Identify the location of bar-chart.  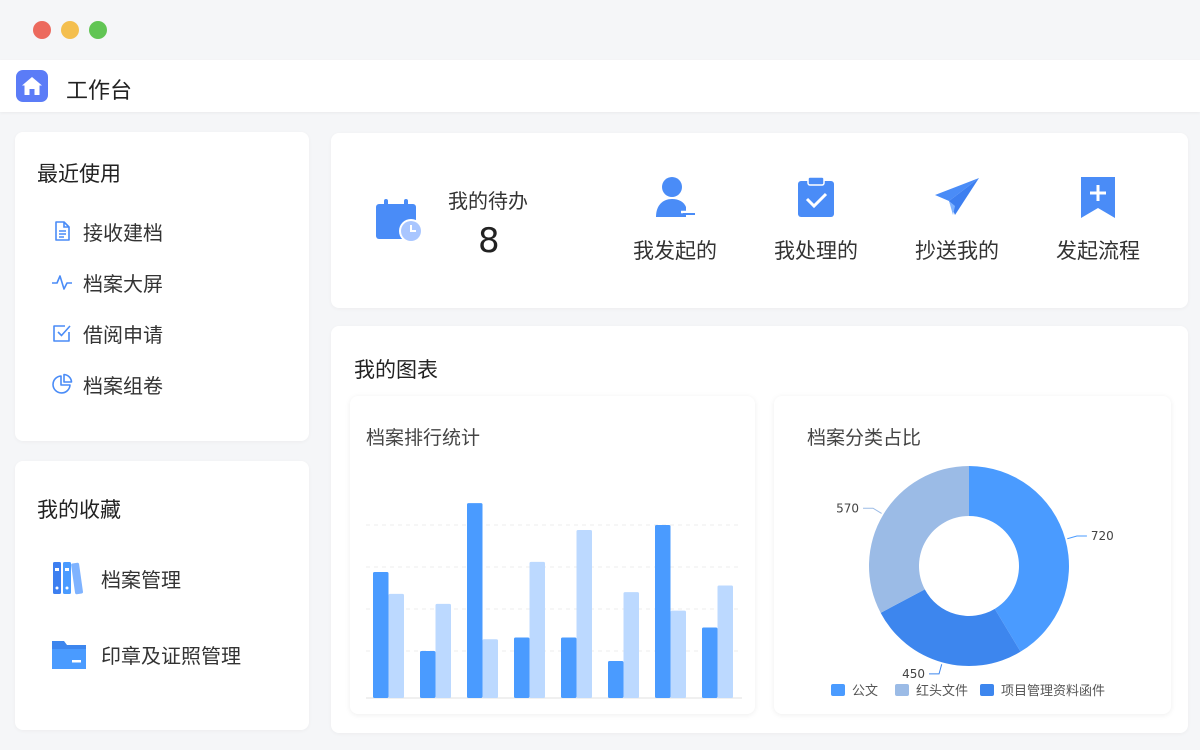
(554, 601).